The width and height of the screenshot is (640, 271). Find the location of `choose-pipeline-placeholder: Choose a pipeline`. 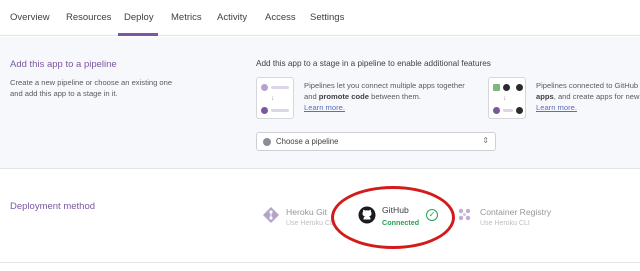

choose-pipeline-placeholder: Choose a pipeline is located at coordinates (307, 141).